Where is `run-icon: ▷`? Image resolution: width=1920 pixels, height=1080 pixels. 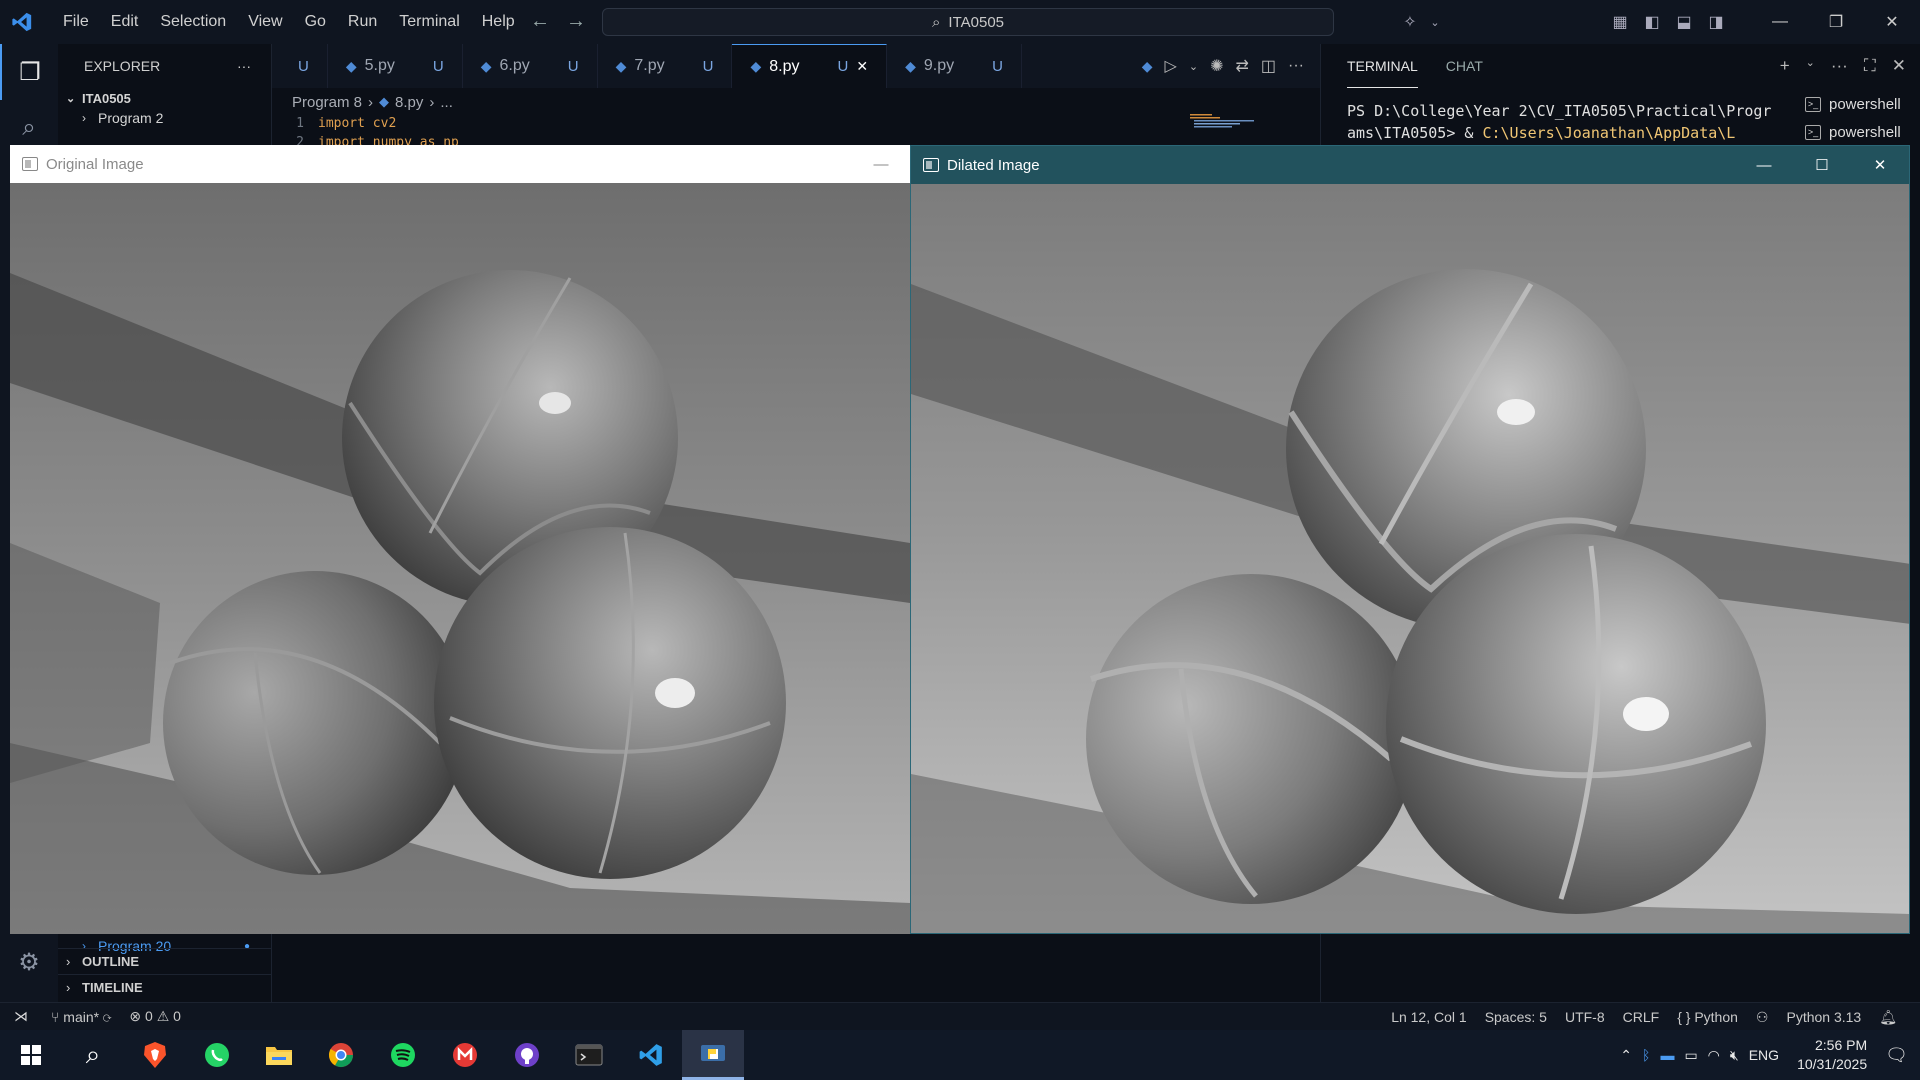
run-icon: ▷ is located at coordinates (1171, 66).